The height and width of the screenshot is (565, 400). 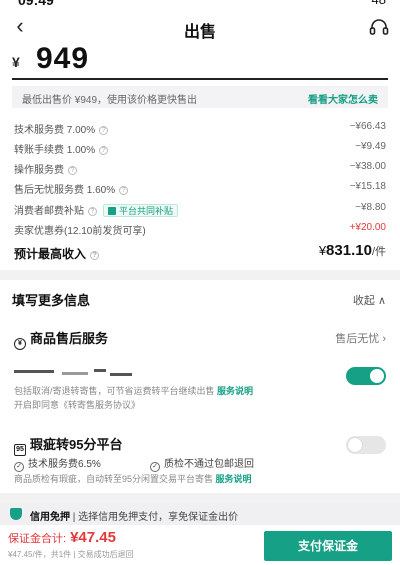 I want to click on fee-value: −¥38.00, so click(x=367, y=166).